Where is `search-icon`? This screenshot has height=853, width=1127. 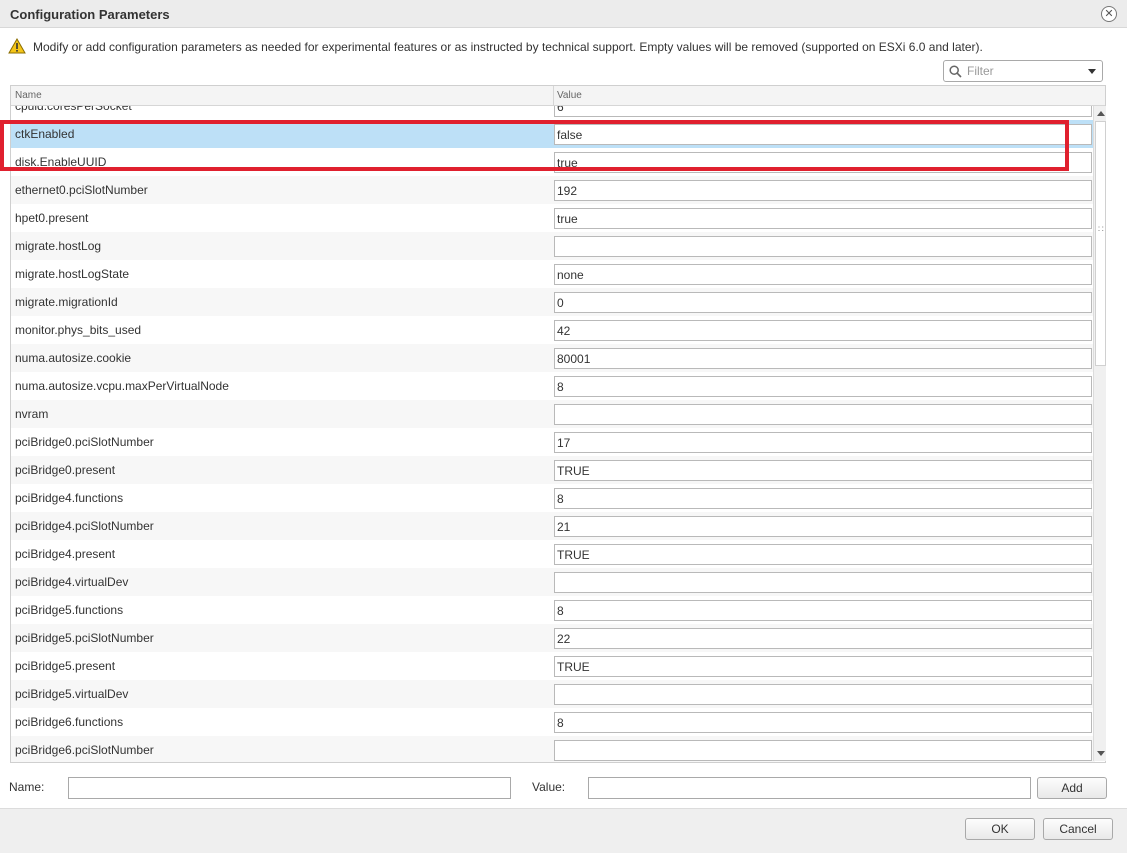
search-icon is located at coordinates (955, 71).